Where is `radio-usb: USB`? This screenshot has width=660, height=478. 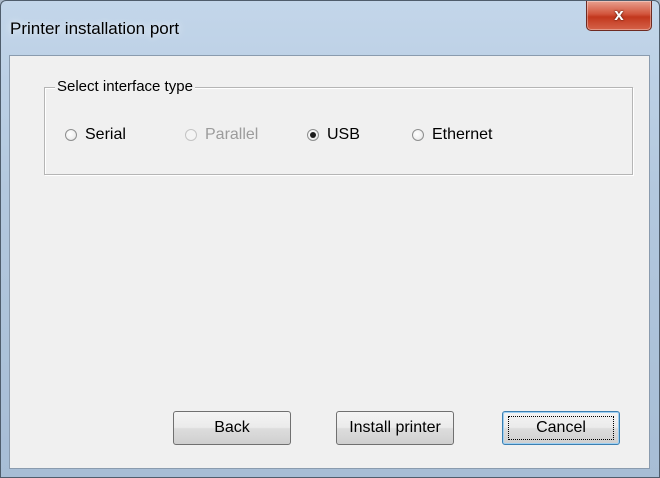 radio-usb: USB is located at coordinates (333, 135).